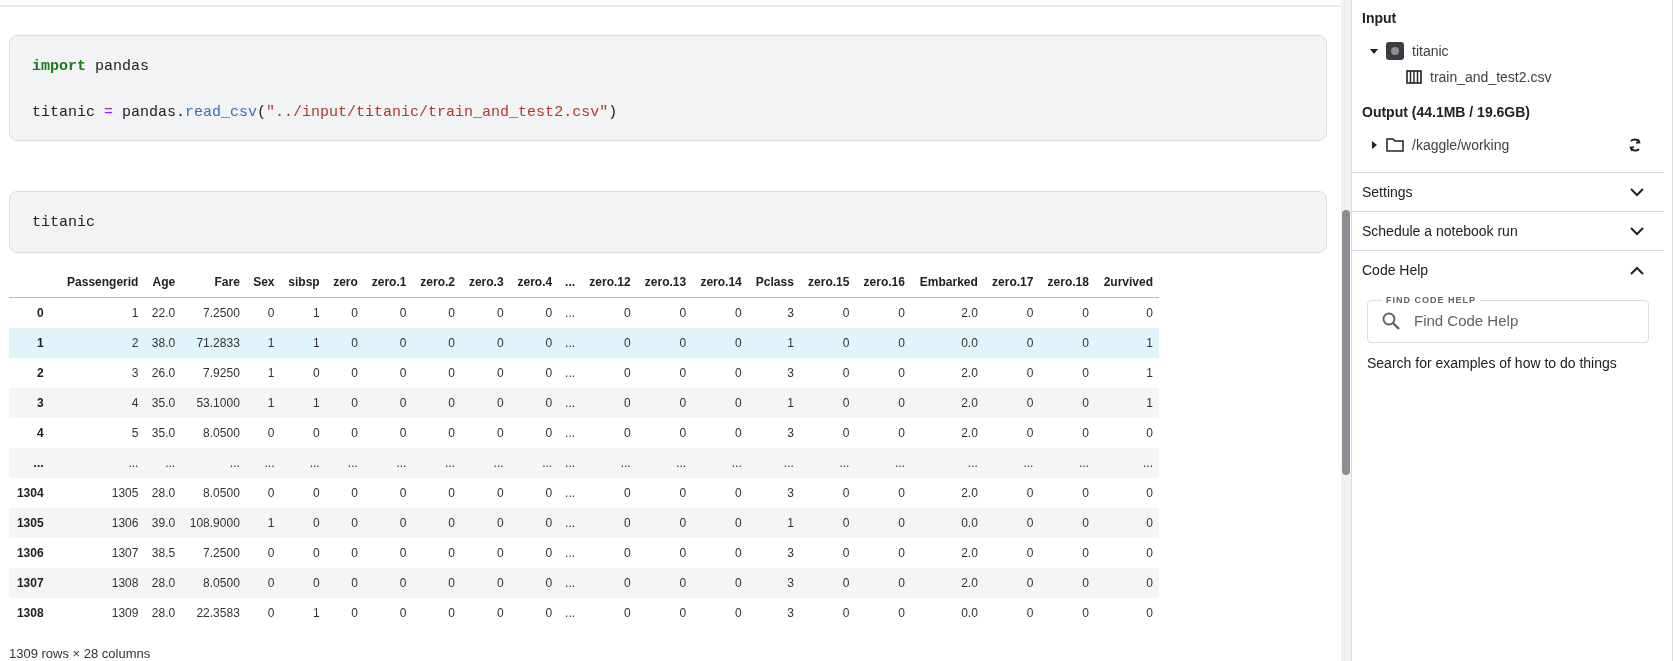  I want to click on scrollbar, so click(1346, 330).